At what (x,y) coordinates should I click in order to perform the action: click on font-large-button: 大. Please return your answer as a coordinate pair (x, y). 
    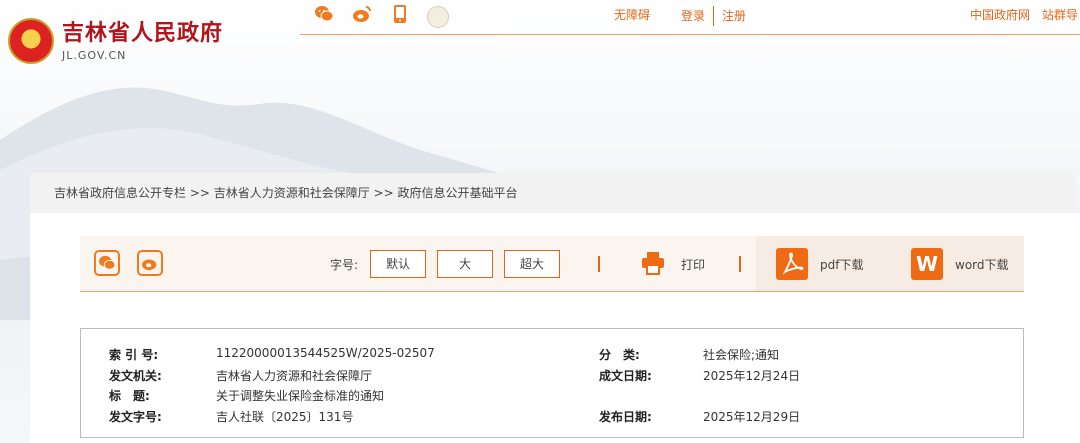
    Looking at the image, I should click on (465, 264).